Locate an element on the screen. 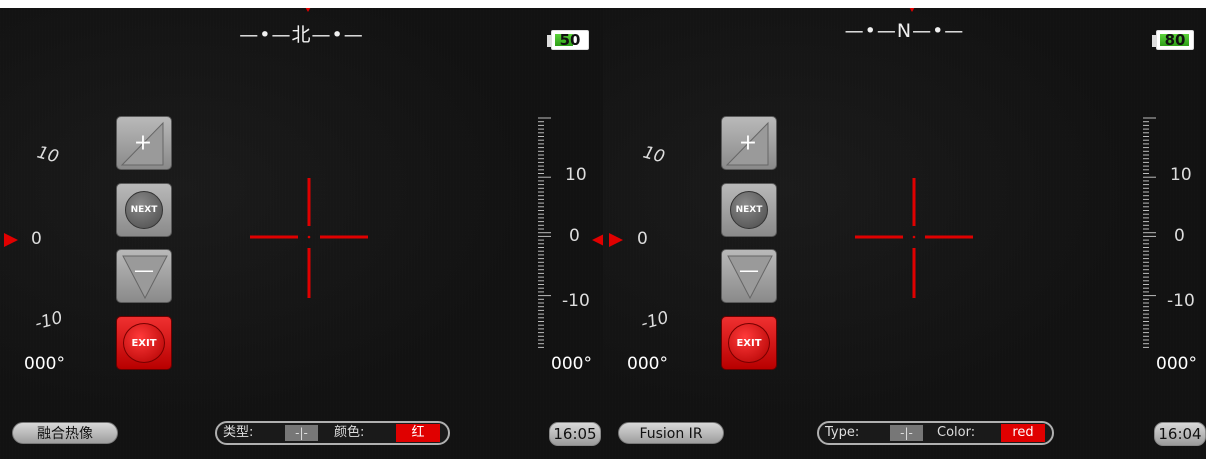 The width and height of the screenshot is (1206, 459). battery-indicator: 80 is located at coordinates (1174, 41).